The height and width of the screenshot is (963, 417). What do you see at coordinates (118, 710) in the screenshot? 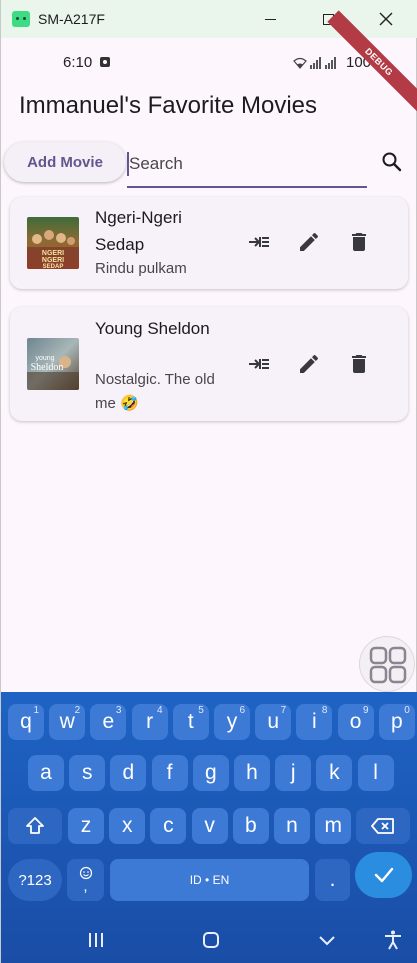
I see `key-hint: 3` at bounding box center [118, 710].